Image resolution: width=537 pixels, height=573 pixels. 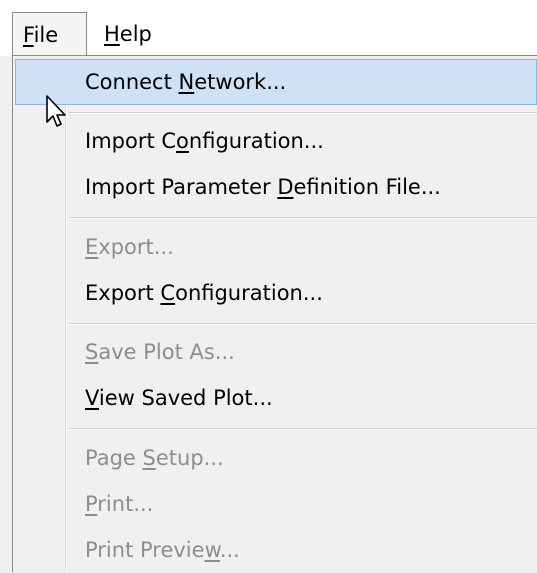 What do you see at coordinates (49, 34) in the screenshot?
I see `menu-file: File` at bounding box center [49, 34].